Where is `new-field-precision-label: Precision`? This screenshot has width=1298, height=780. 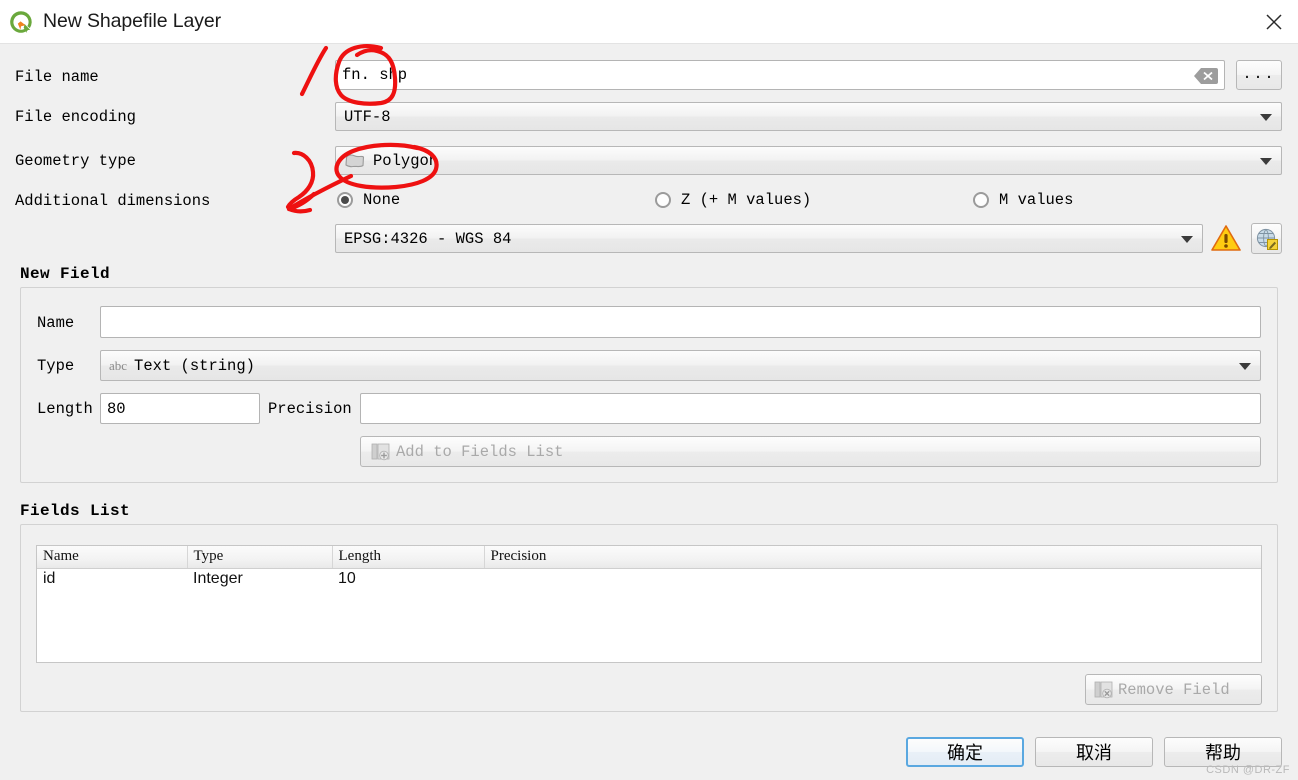 new-field-precision-label: Precision is located at coordinates (310, 409).